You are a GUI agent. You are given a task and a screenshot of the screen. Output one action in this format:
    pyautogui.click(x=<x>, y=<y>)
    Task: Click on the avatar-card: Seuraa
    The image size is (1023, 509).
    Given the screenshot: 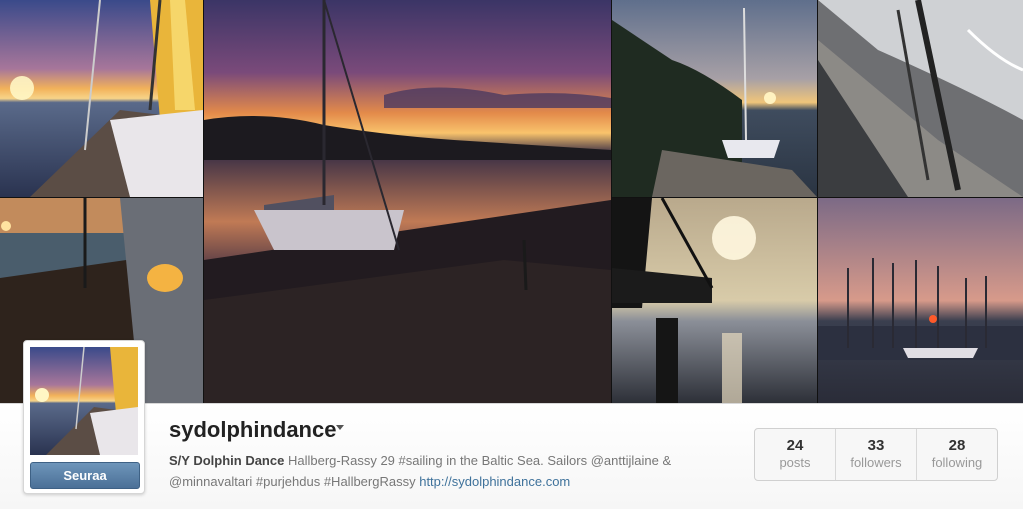 What is the action you would take?
    pyautogui.click(x=84, y=417)
    